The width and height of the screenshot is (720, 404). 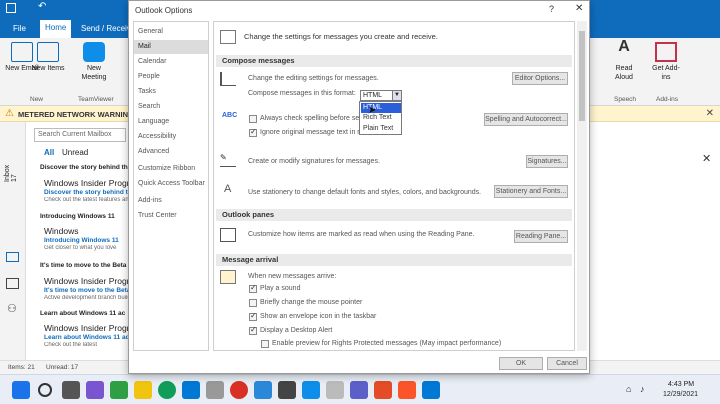 I want to click on nav-addins: Add-ins, so click(x=171, y=201).